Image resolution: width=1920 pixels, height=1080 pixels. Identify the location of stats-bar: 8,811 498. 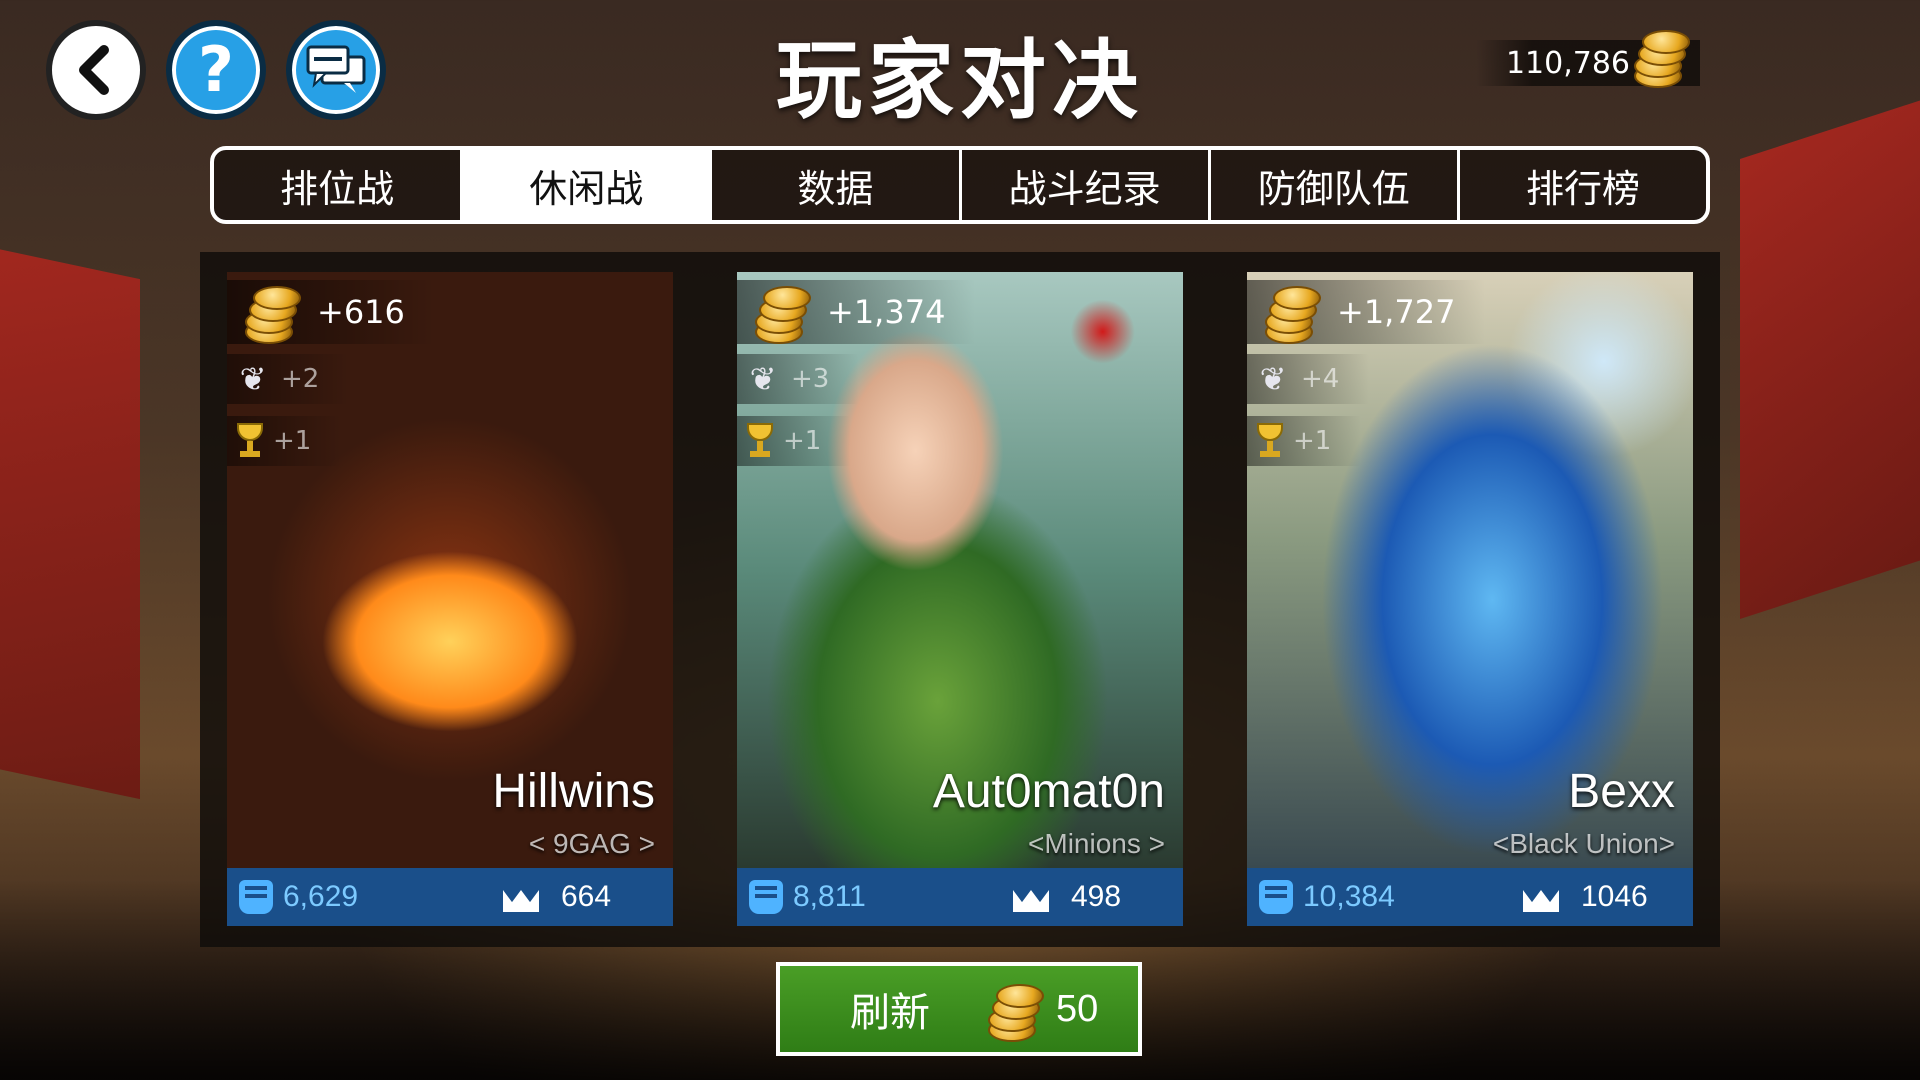
(960, 897).